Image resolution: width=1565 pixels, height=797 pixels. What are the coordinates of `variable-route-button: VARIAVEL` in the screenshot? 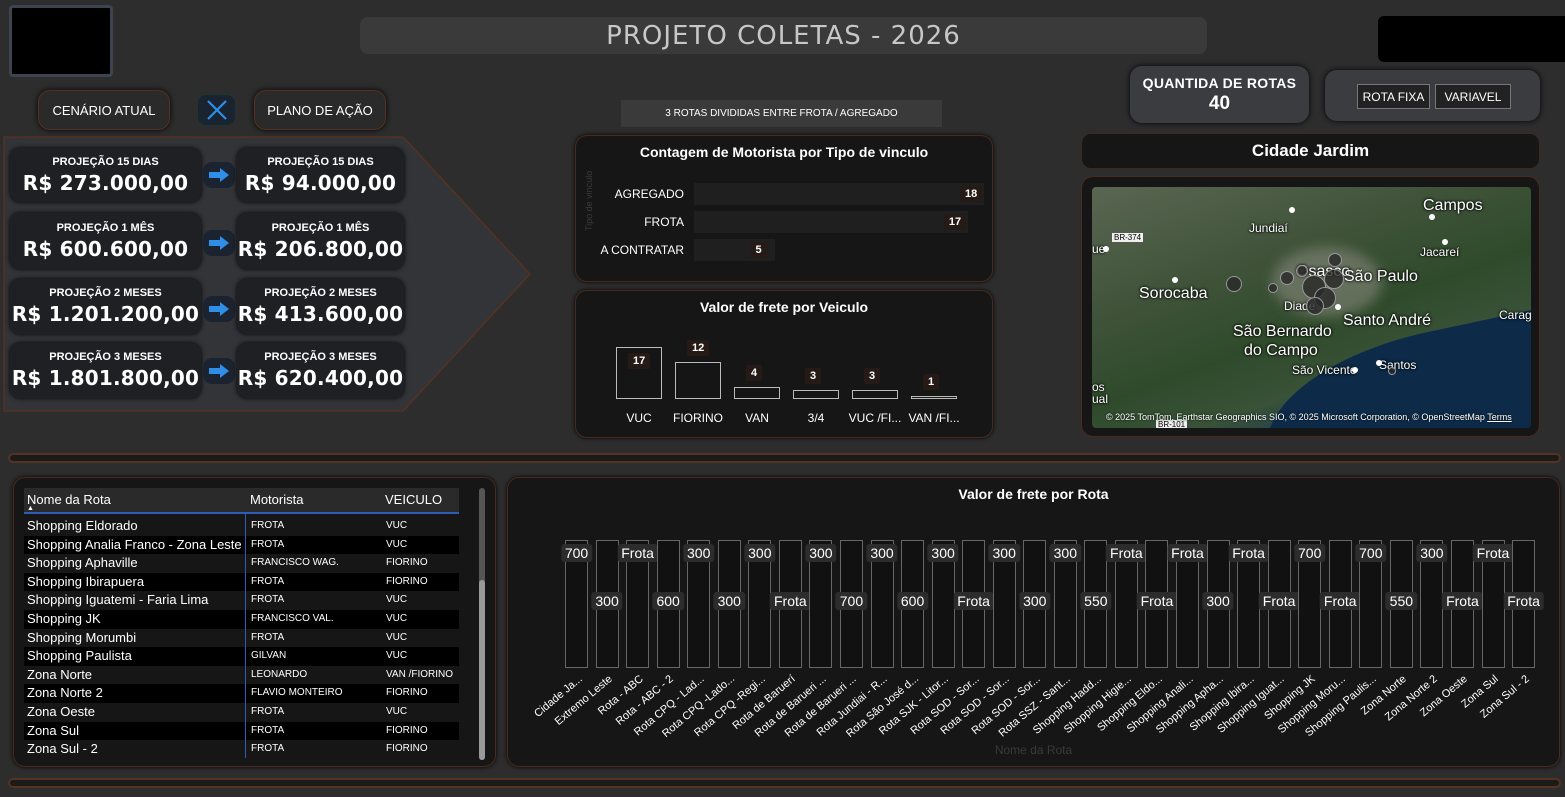 It's located at (1473, 96).